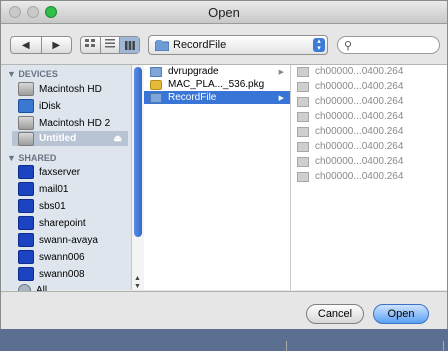 Image resolution: width=448 pixels, height=351 pixels. Describe the element at coordinates (217, 84) in the screenshot. I see `list-item: MAC_PLA..._536.pkg` at that location.